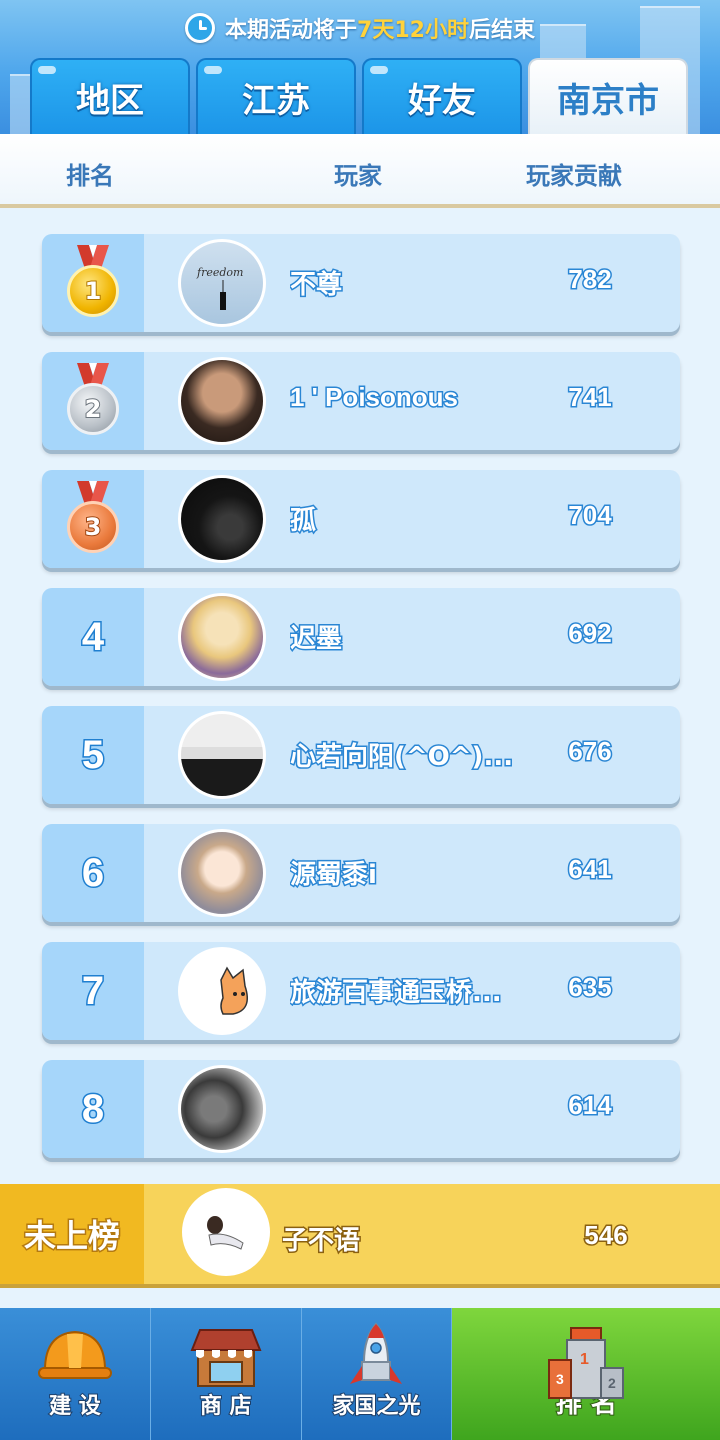 Image resolution: width=720 pixels, height=1440 pixels. I want to click on rank-cell: 4, so click(93, 637).